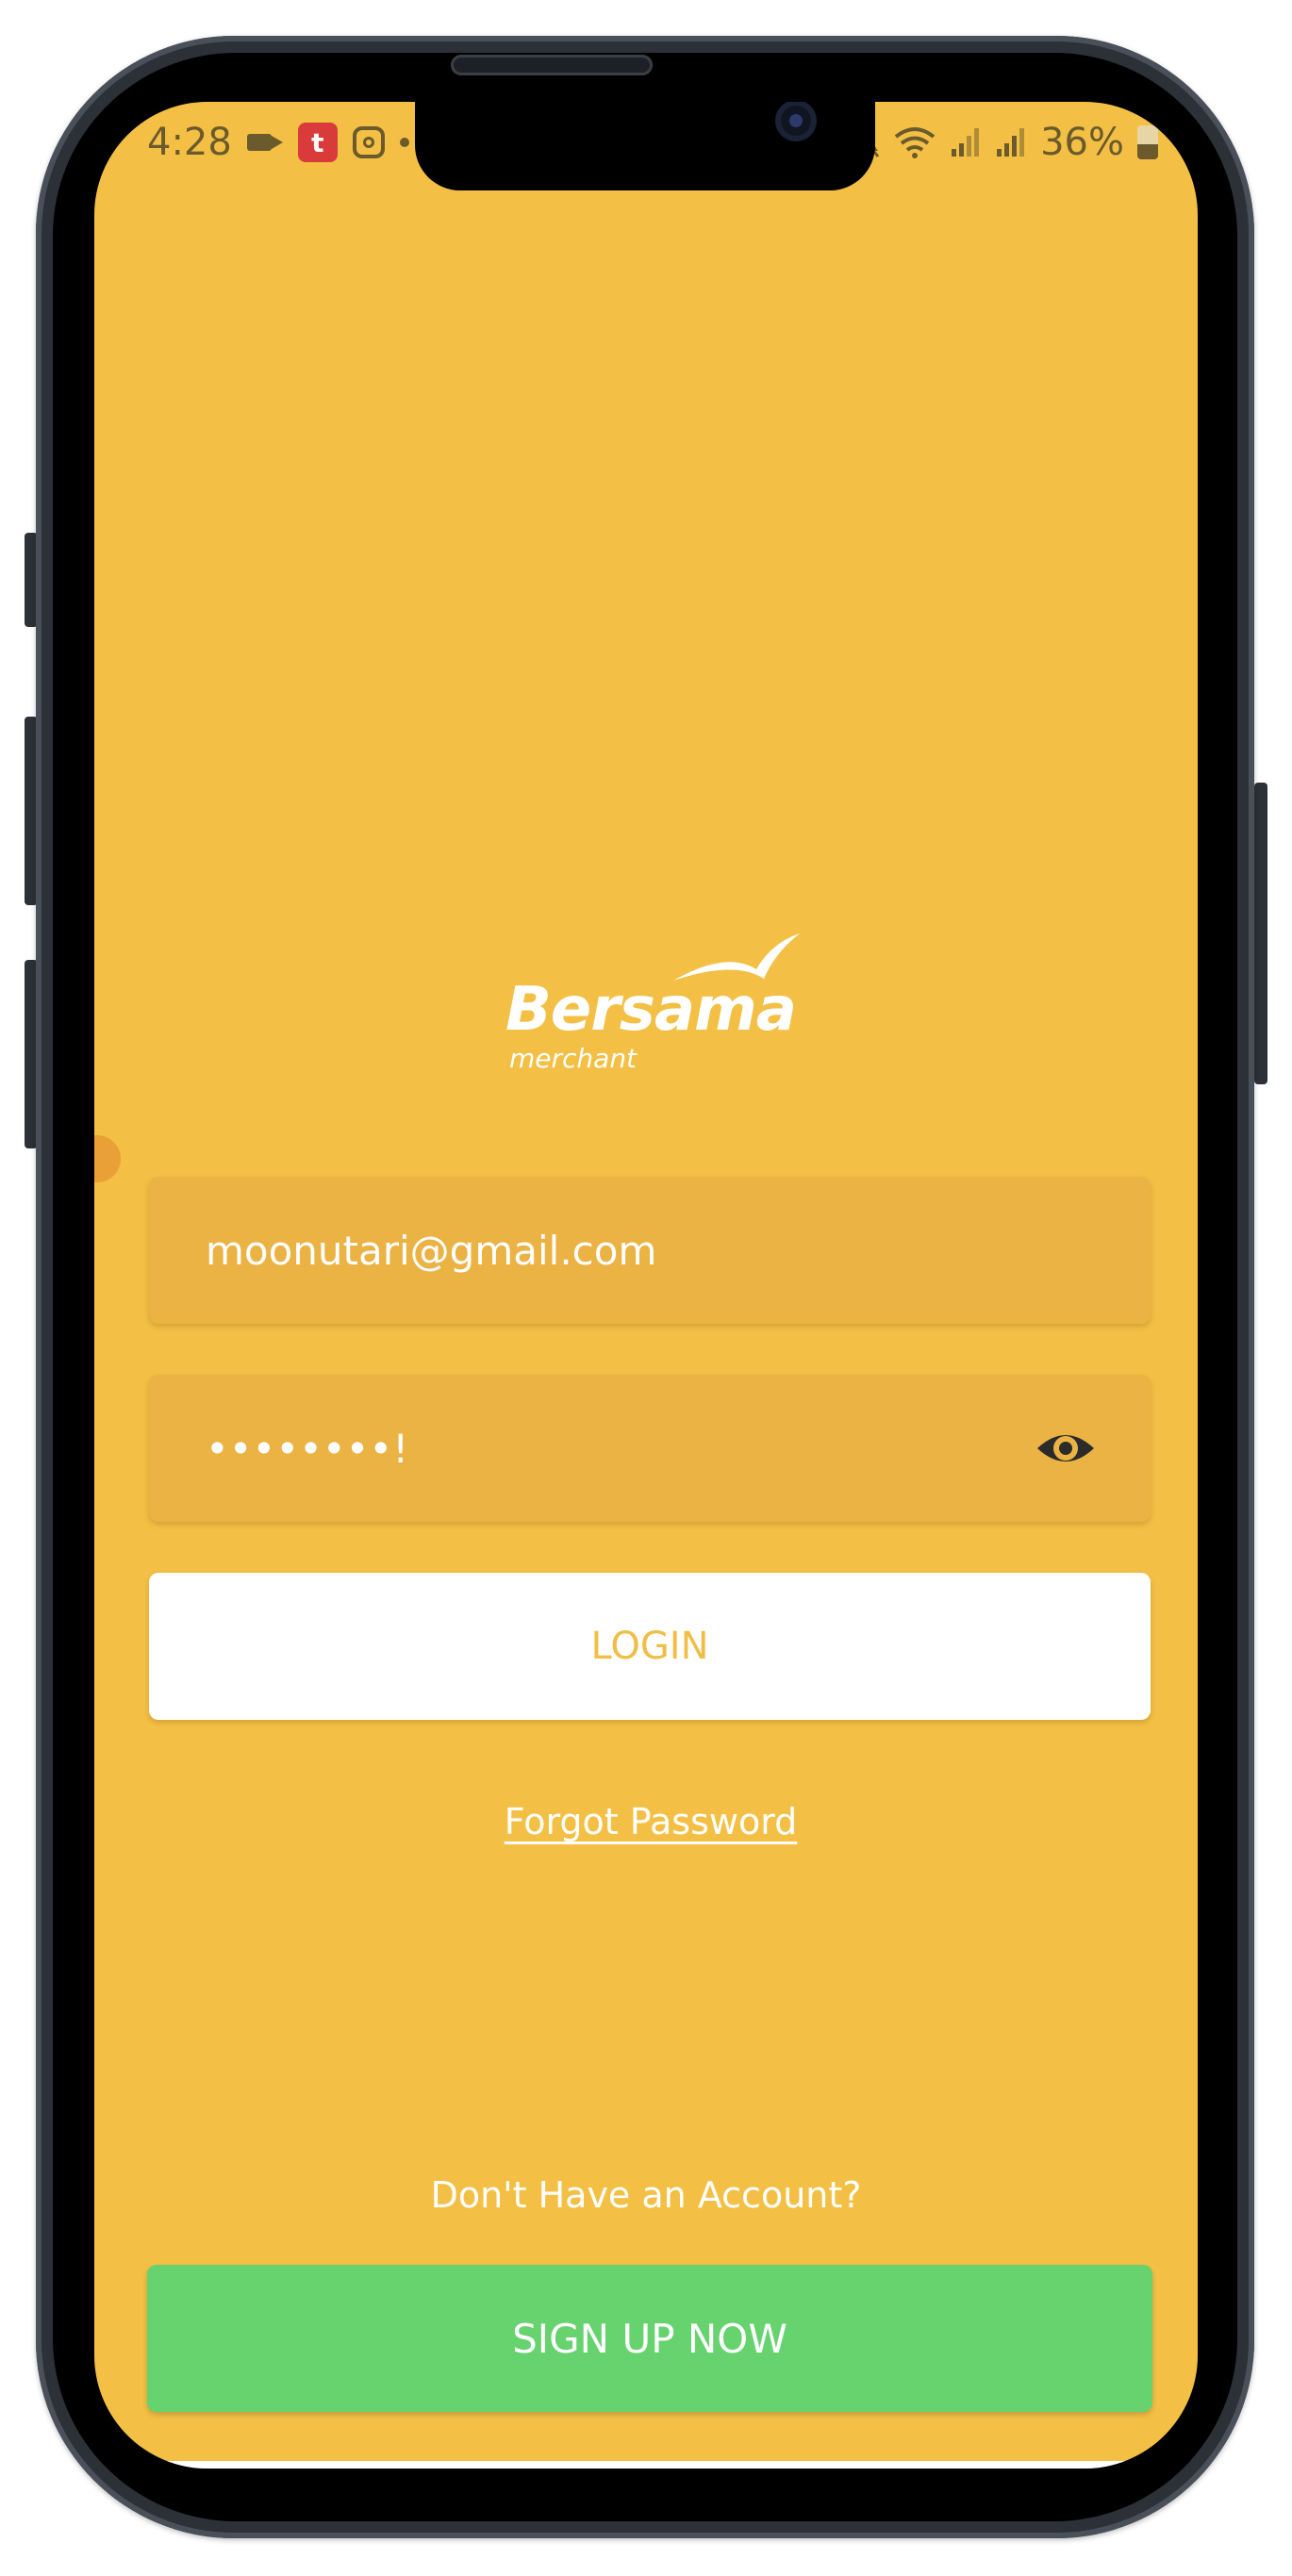 Image resolution: width=1292 pixels, height=2576 pixels. What do you see at coordinates (307, 1448) in the screenshot?
I see `password-value: ••••••••!` at bounding box center [307, 1448].